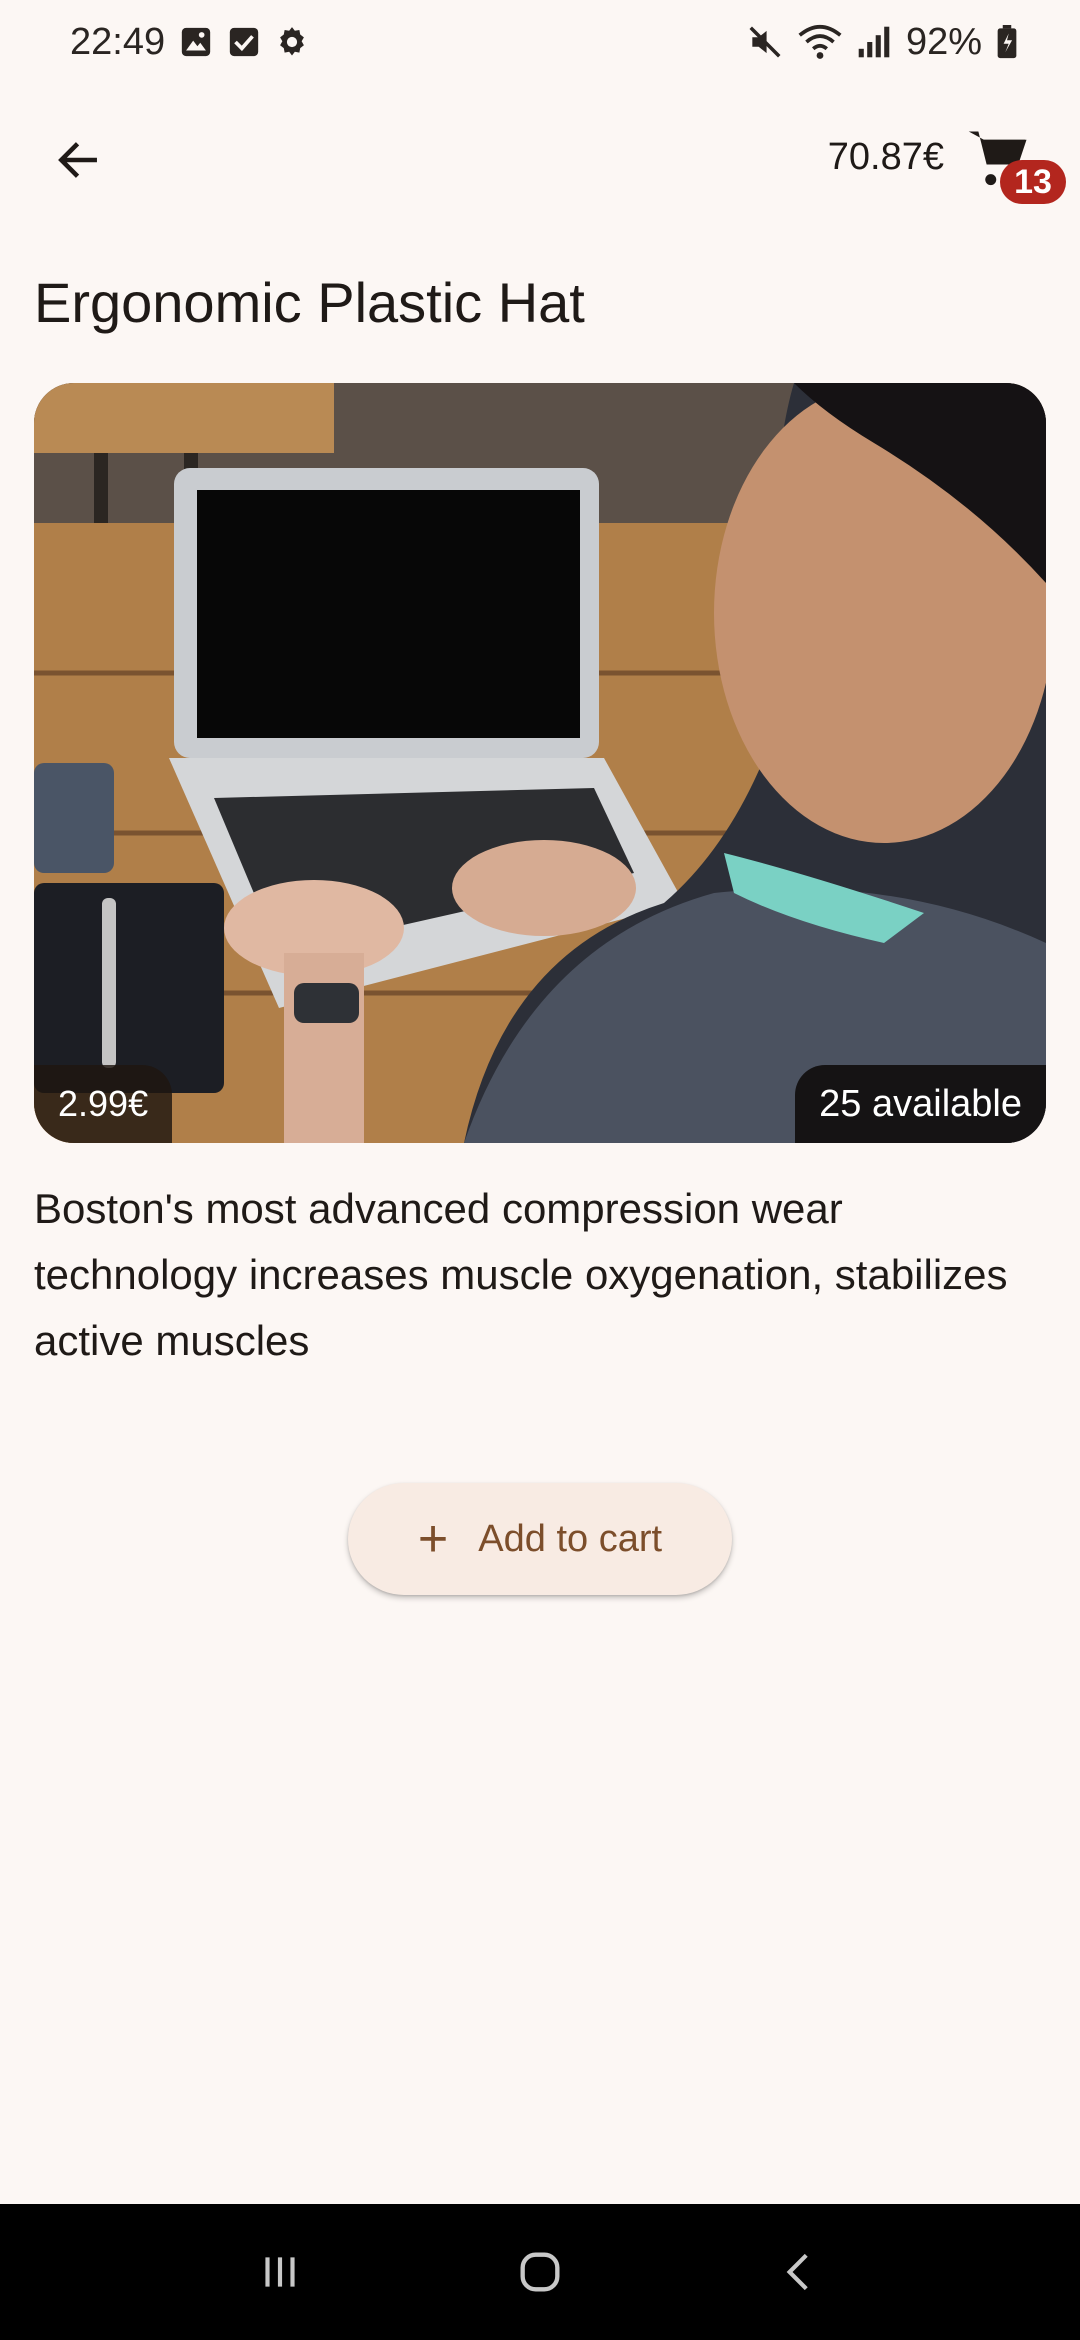 The image size is (1080, 2340). What do you see at coordinates (943, 41) in the screenshot?
I see `battery-text: 92%` at bounding box center [943, 41].